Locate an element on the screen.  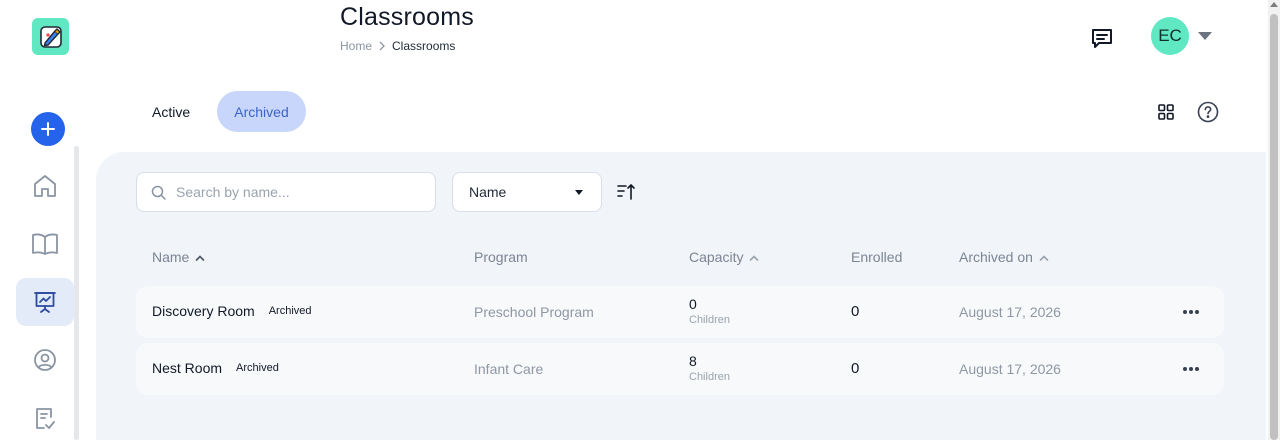
sidebar-item-library is located at coordinates (45, 244).